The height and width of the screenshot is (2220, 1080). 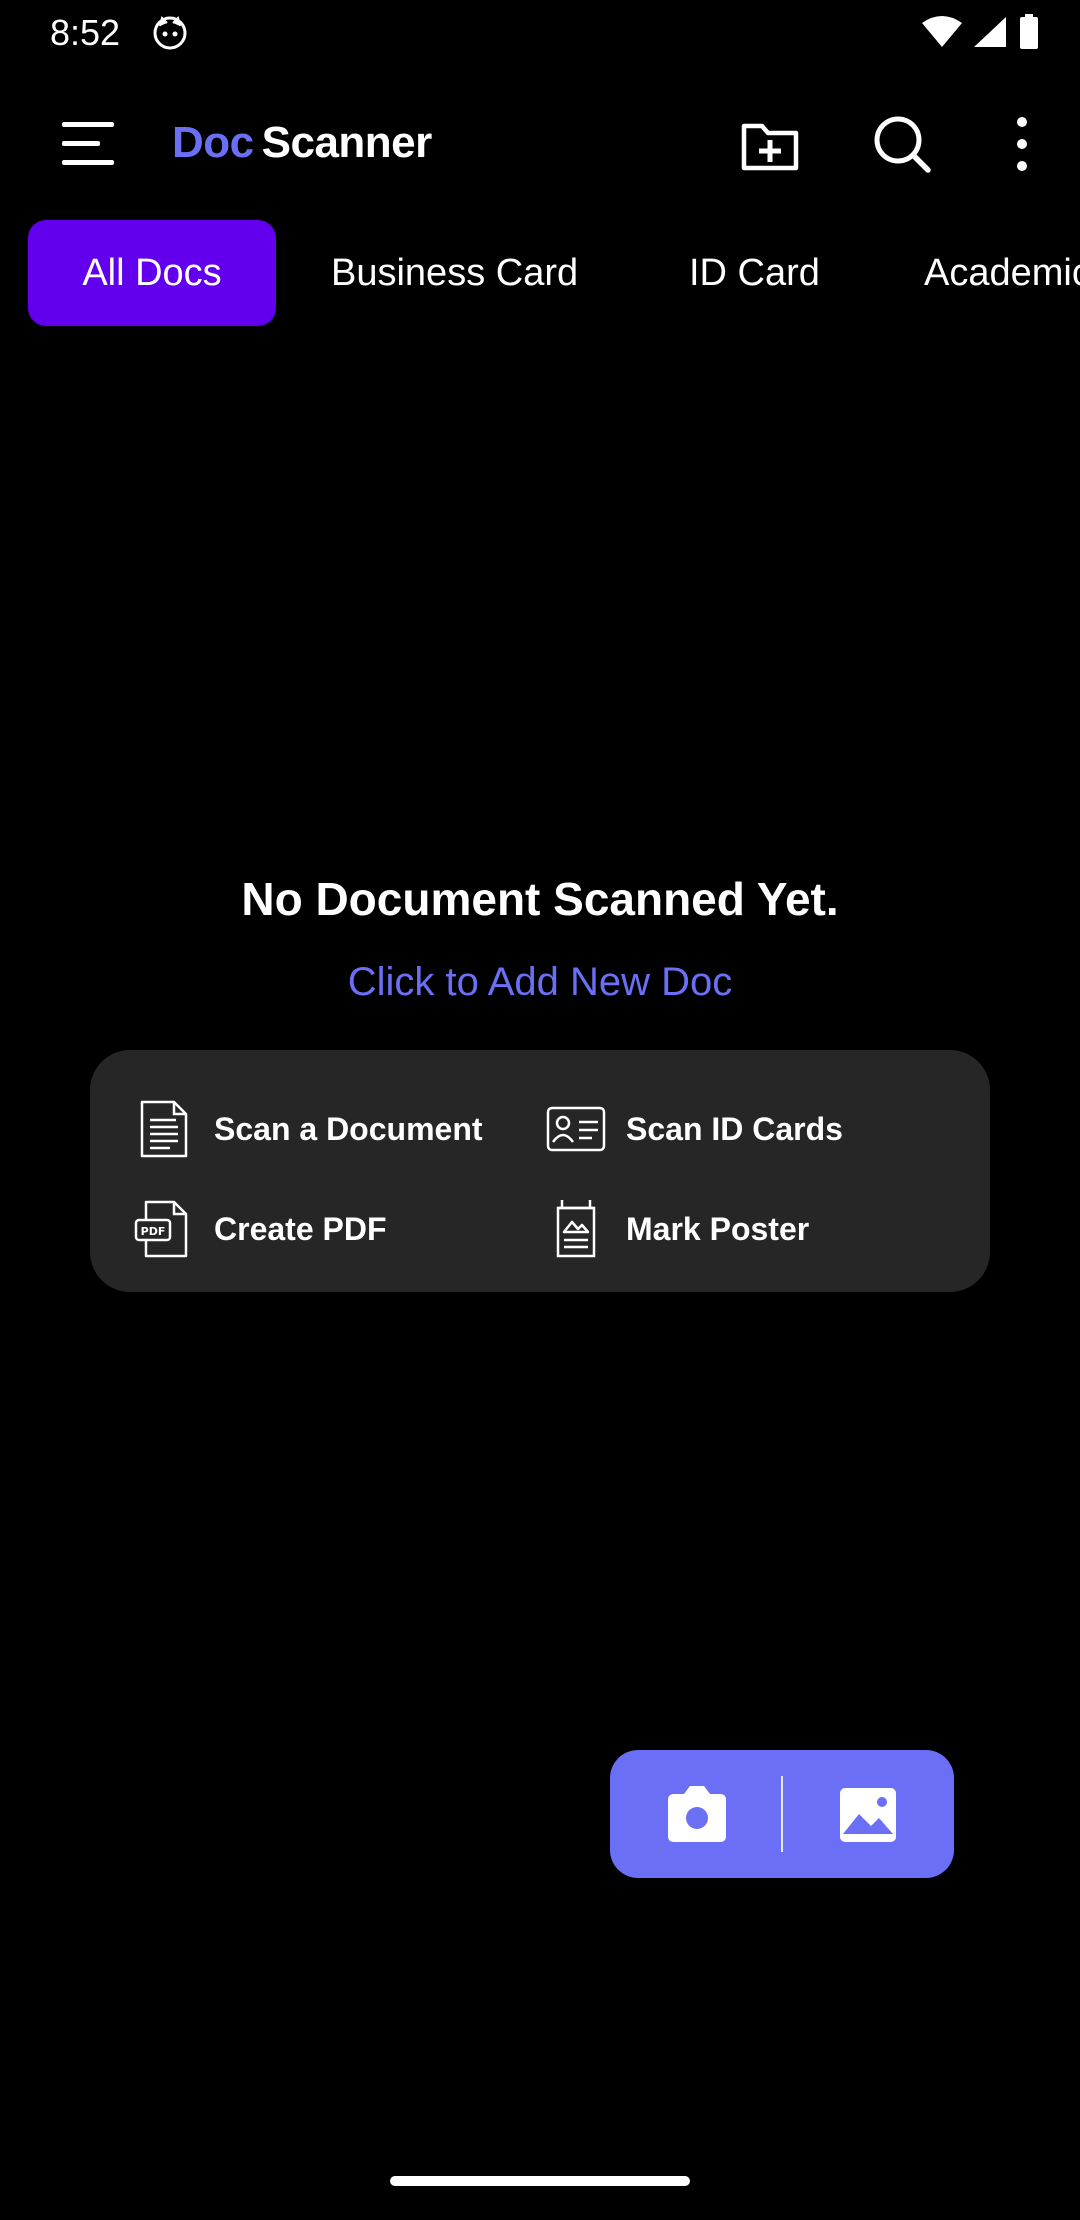 I want to click on gallery-import-button, so click(x=868, y=1814).